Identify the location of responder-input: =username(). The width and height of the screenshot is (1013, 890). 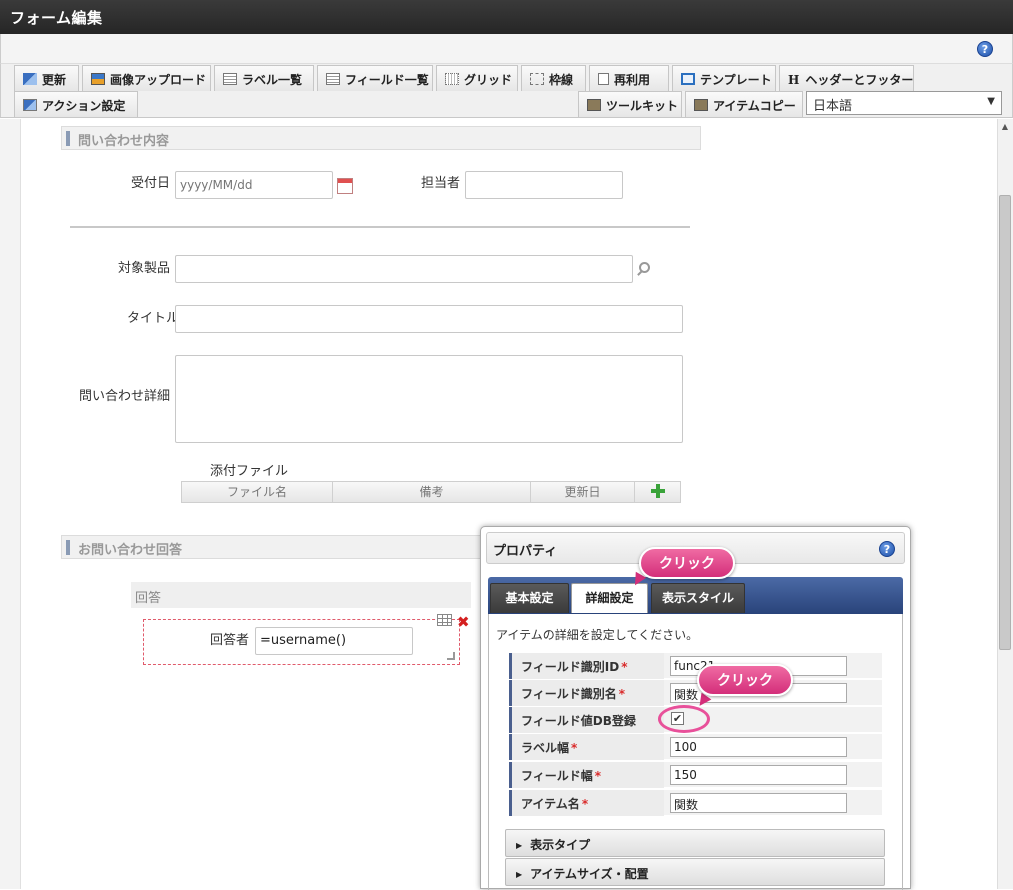
(334, 641).